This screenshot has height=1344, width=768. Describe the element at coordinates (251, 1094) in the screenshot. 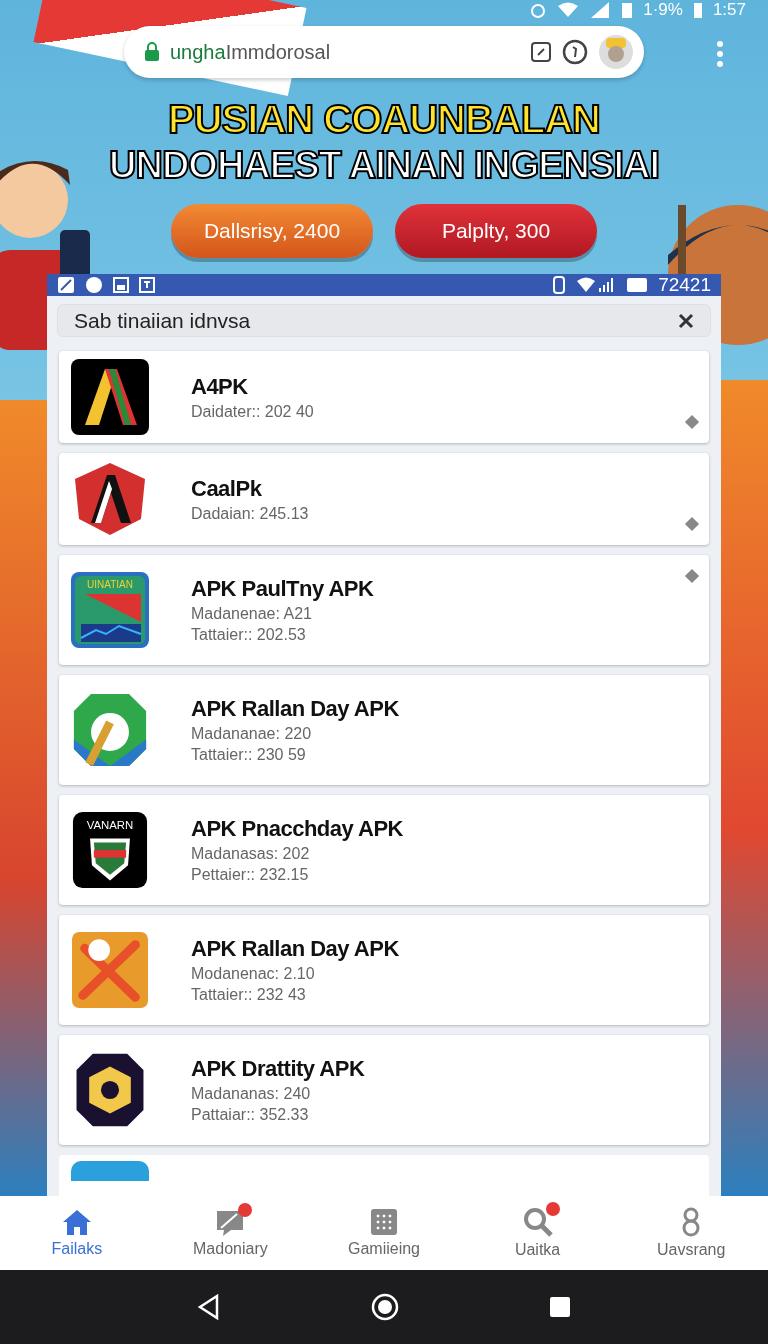

I see `app-detail: Madananas: 240` at that location.